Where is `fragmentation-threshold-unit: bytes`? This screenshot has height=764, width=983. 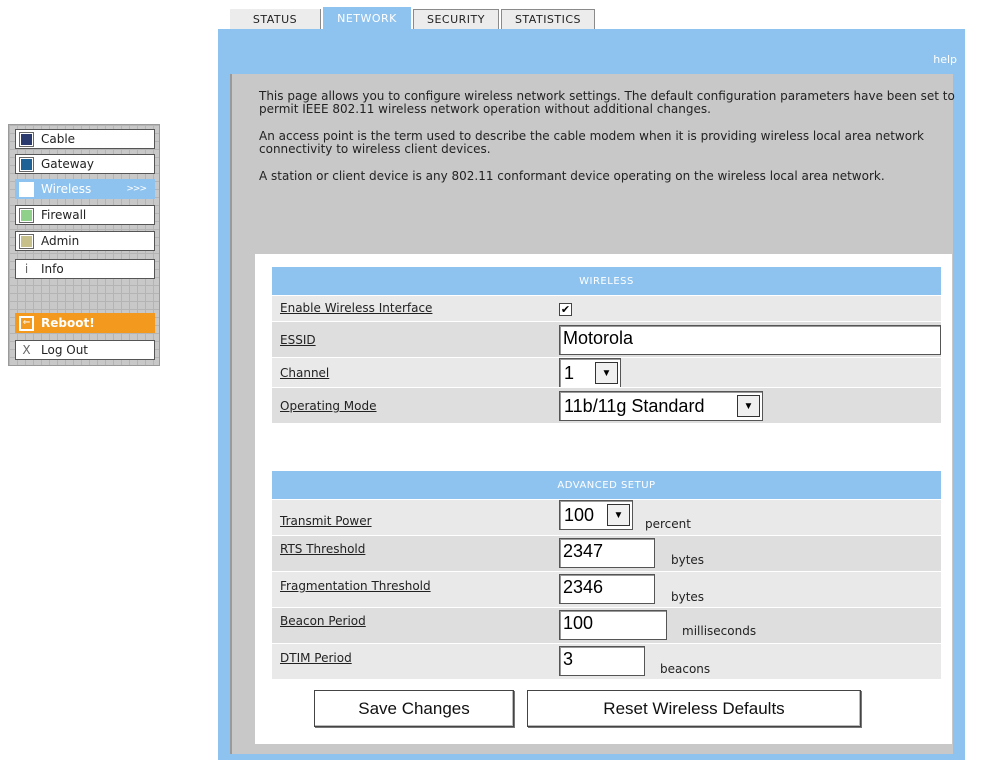 fragmentation-threshold-unit: bytes is located at coordinates (688, 597).